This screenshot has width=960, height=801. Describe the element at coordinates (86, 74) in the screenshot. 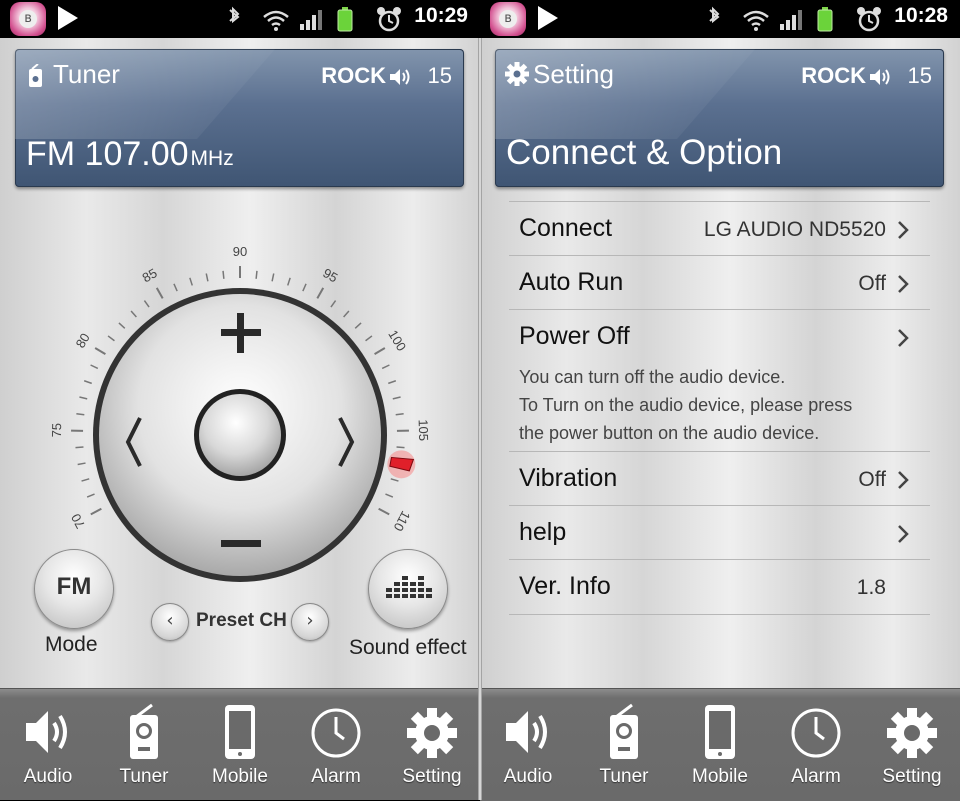

I see `header-title: Tuner` at that location.